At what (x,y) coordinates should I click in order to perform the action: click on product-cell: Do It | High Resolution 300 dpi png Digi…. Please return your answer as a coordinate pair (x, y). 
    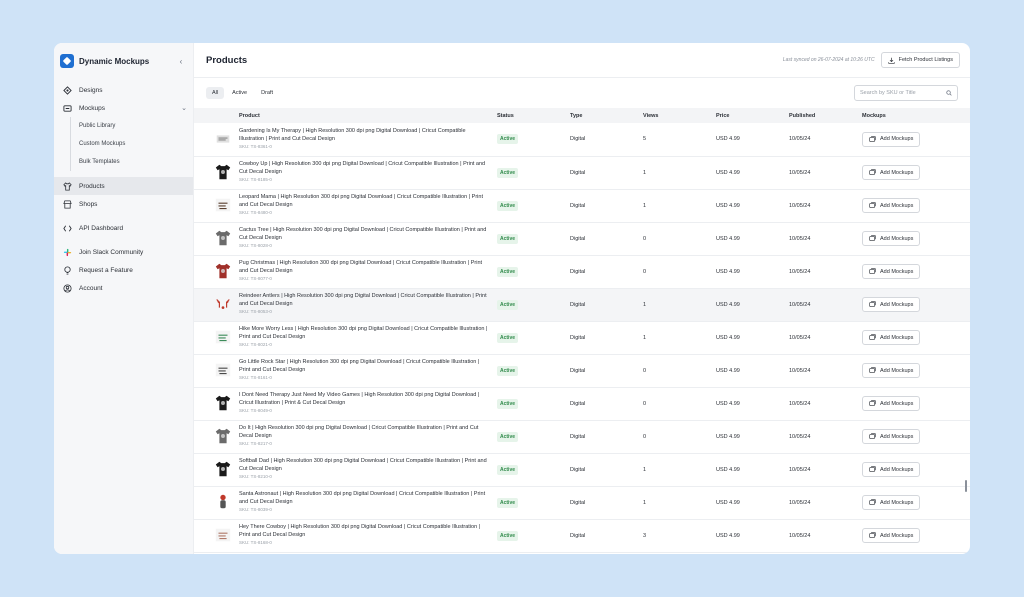
    Looking at the image, I should click on (344, 436).